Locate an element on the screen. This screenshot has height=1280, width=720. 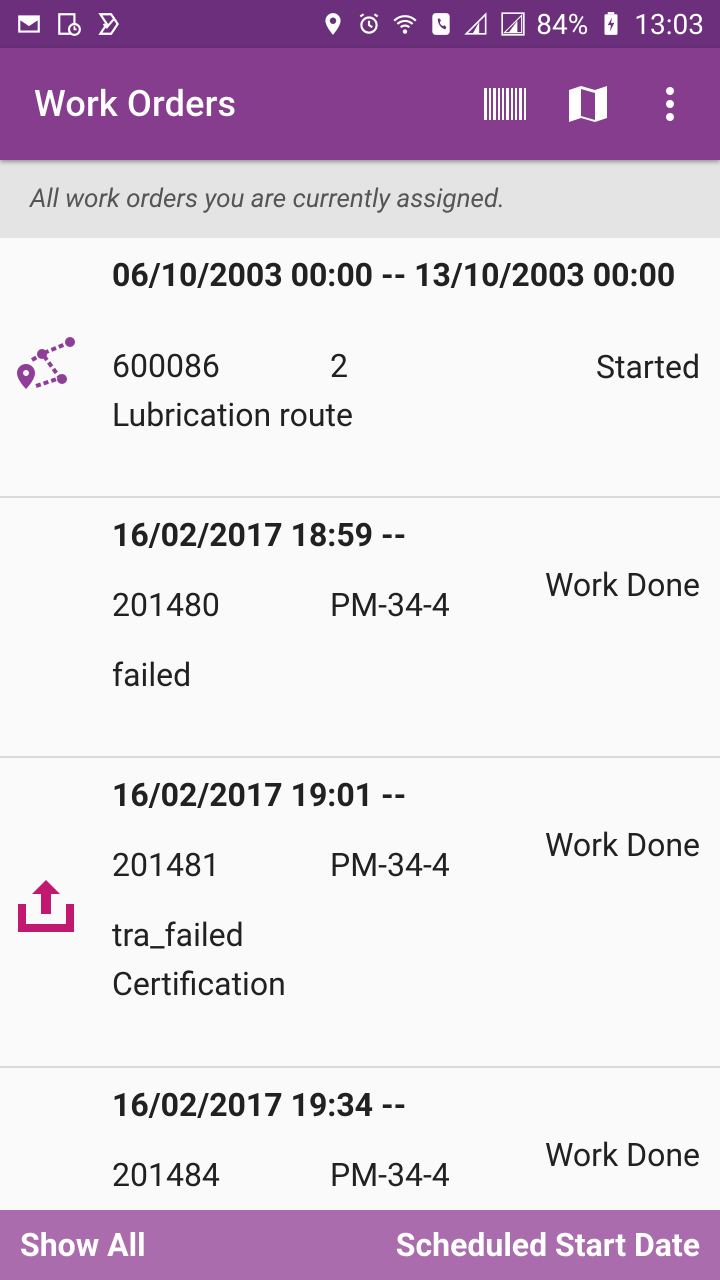
battery-percent: 84% is located at coordinates (562, 24).